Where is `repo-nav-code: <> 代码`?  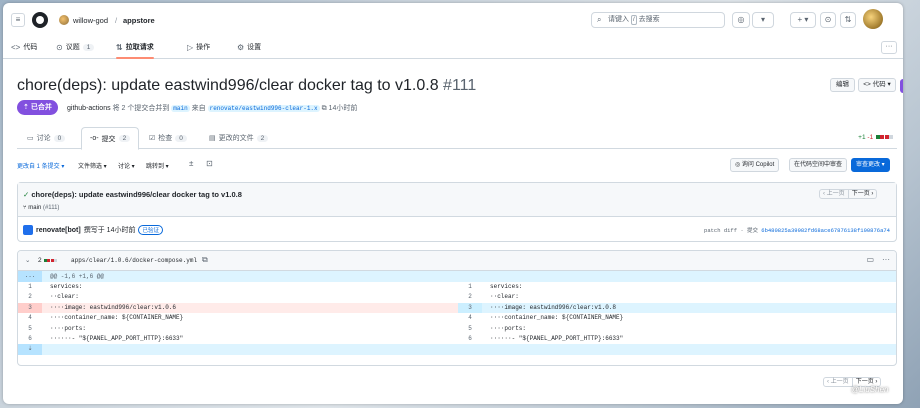 repo-nav-code: <> 代码 is located at coordinates (24, 47).